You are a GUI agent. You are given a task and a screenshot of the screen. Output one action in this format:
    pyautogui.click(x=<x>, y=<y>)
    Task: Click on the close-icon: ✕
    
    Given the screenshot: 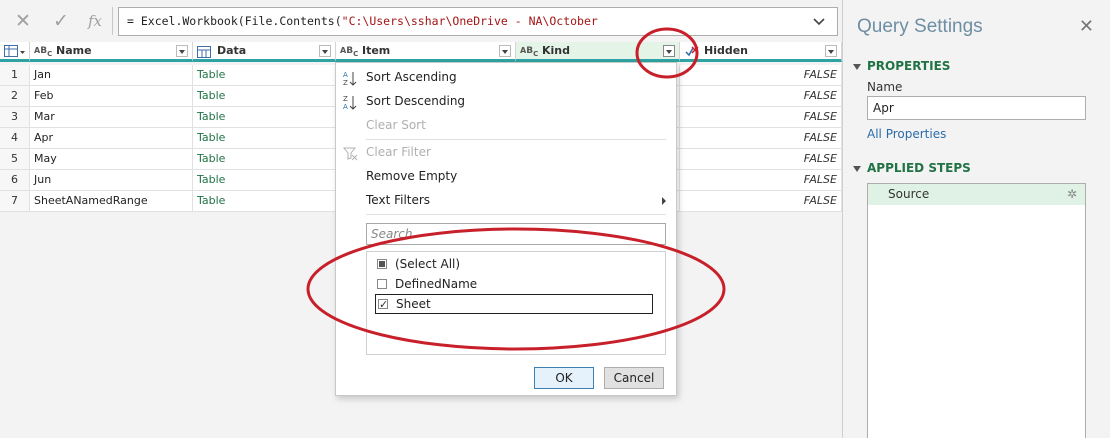 What is the action you would take?
    pyautogui.click(x=1086, y=26)
    